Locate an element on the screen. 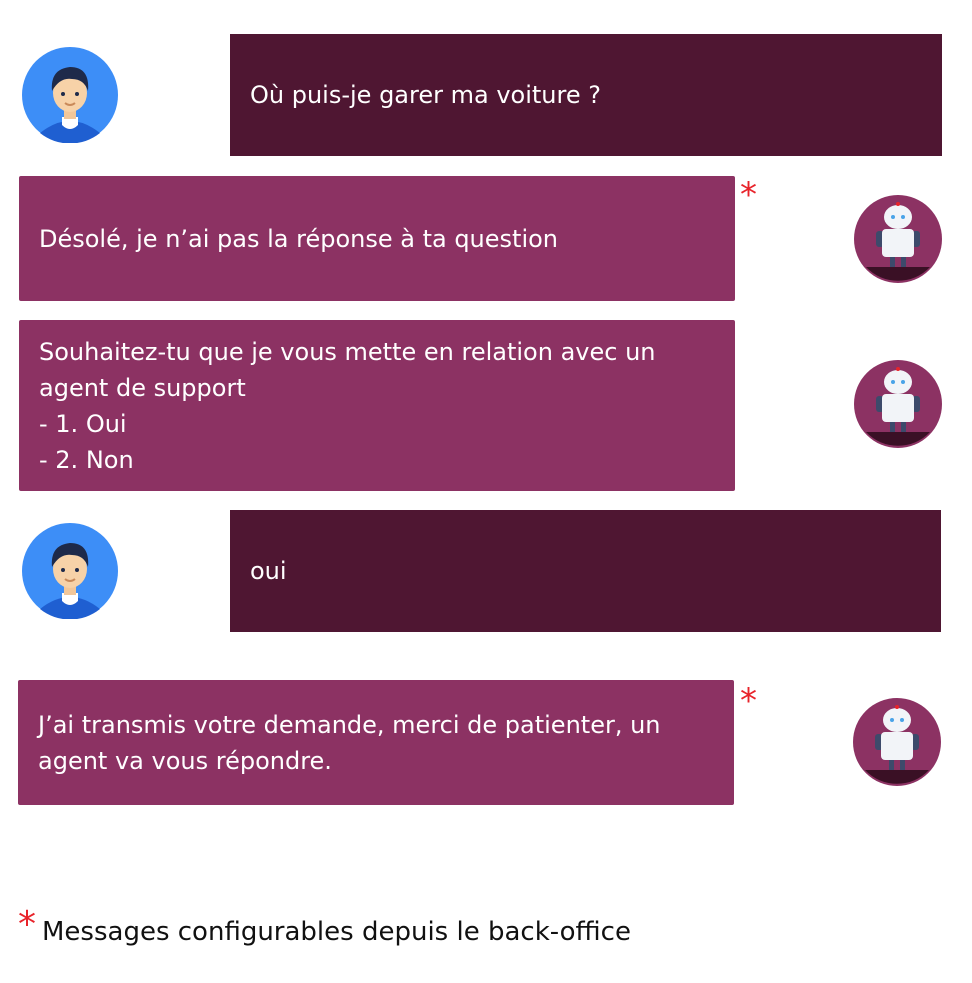 The height and width of the screenshot is (983, 972). user-message-bubble: Où puis-je garer ma voiture ? is located at coordinates (586, 95).